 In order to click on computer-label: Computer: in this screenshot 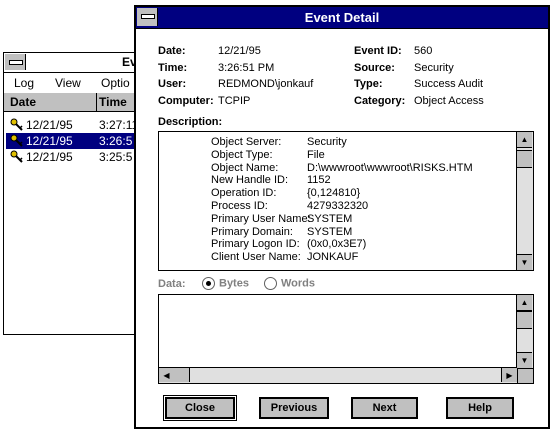, I will do `click(186, 101)`.